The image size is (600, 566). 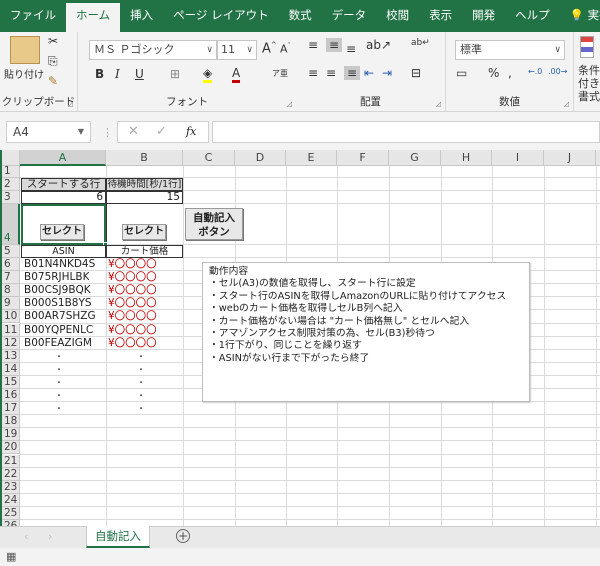 What do you see at coordinates (589, 83) in the screenshot?
I see `conditional-format-button: 条件付き書式` at bounding box center [589, 83].